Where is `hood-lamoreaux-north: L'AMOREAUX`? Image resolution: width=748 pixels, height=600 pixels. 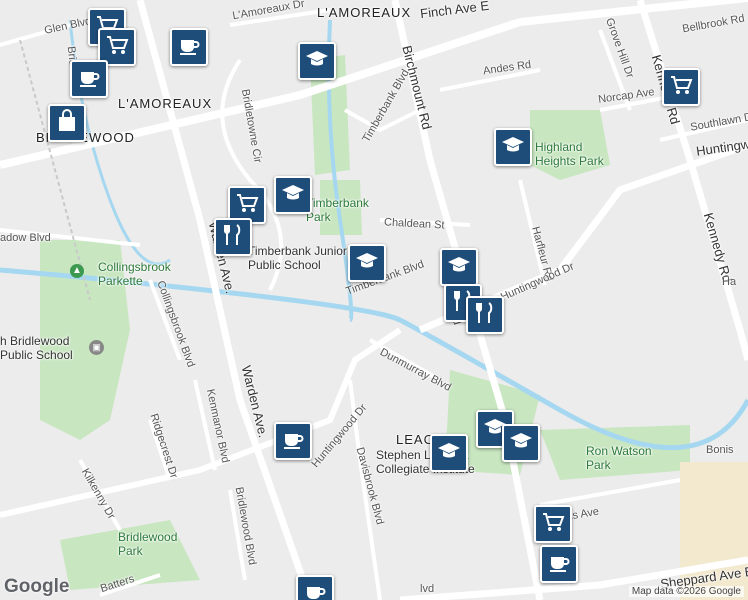
hood-lamoreaux-north: L'AMOREAUX is located at coordinates (364, 12).